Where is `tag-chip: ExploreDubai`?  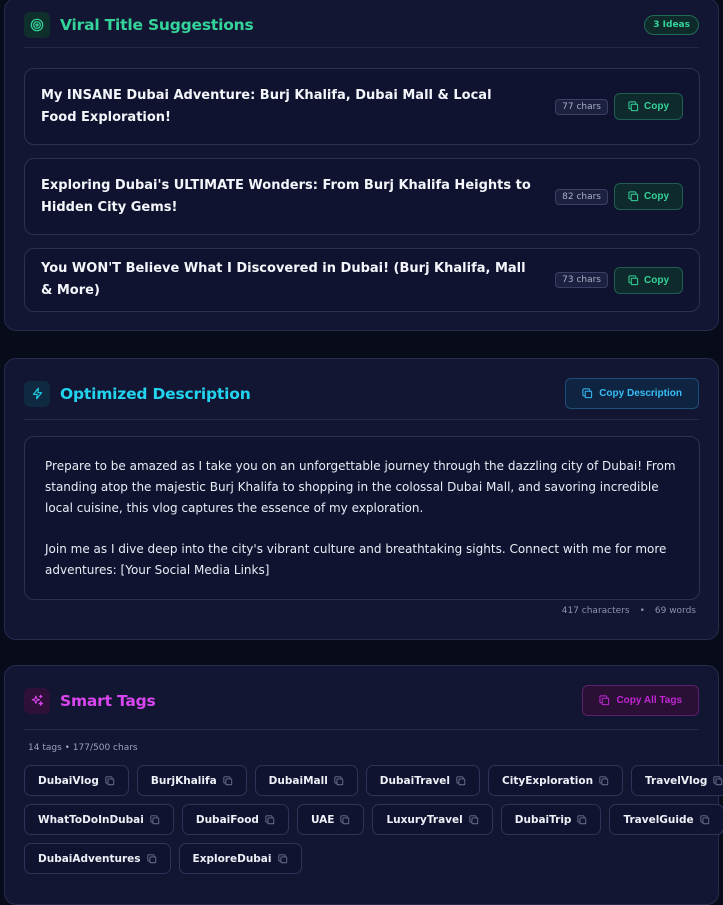
tag-chip: ExploreDubai is located at coordinates (240, 858).